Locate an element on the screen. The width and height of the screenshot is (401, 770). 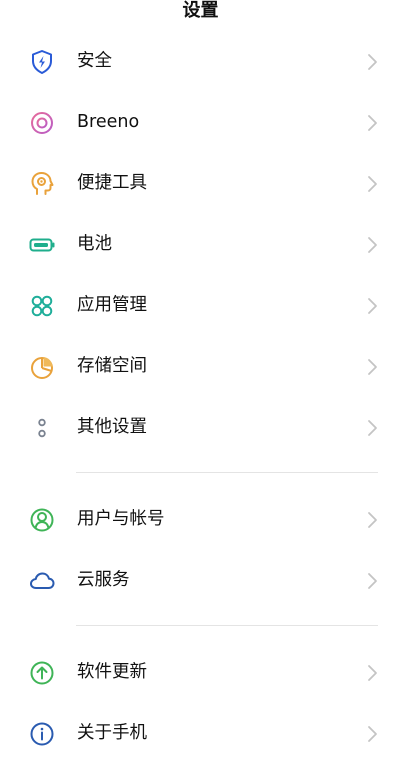
settings-item-other-settings: 其他设置 is located at coordinates (200, 427).